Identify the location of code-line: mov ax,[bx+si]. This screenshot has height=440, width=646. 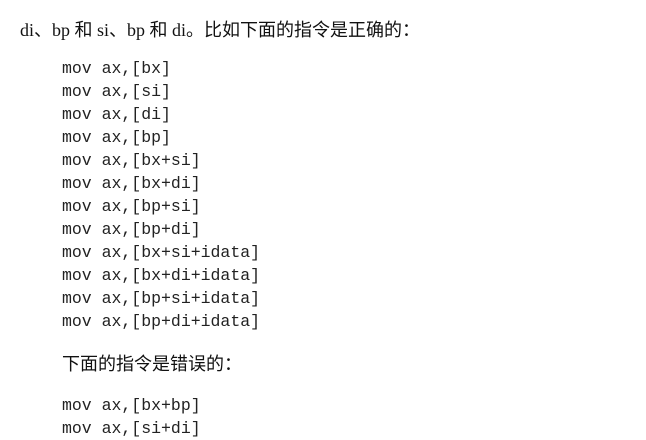
(131, 160).